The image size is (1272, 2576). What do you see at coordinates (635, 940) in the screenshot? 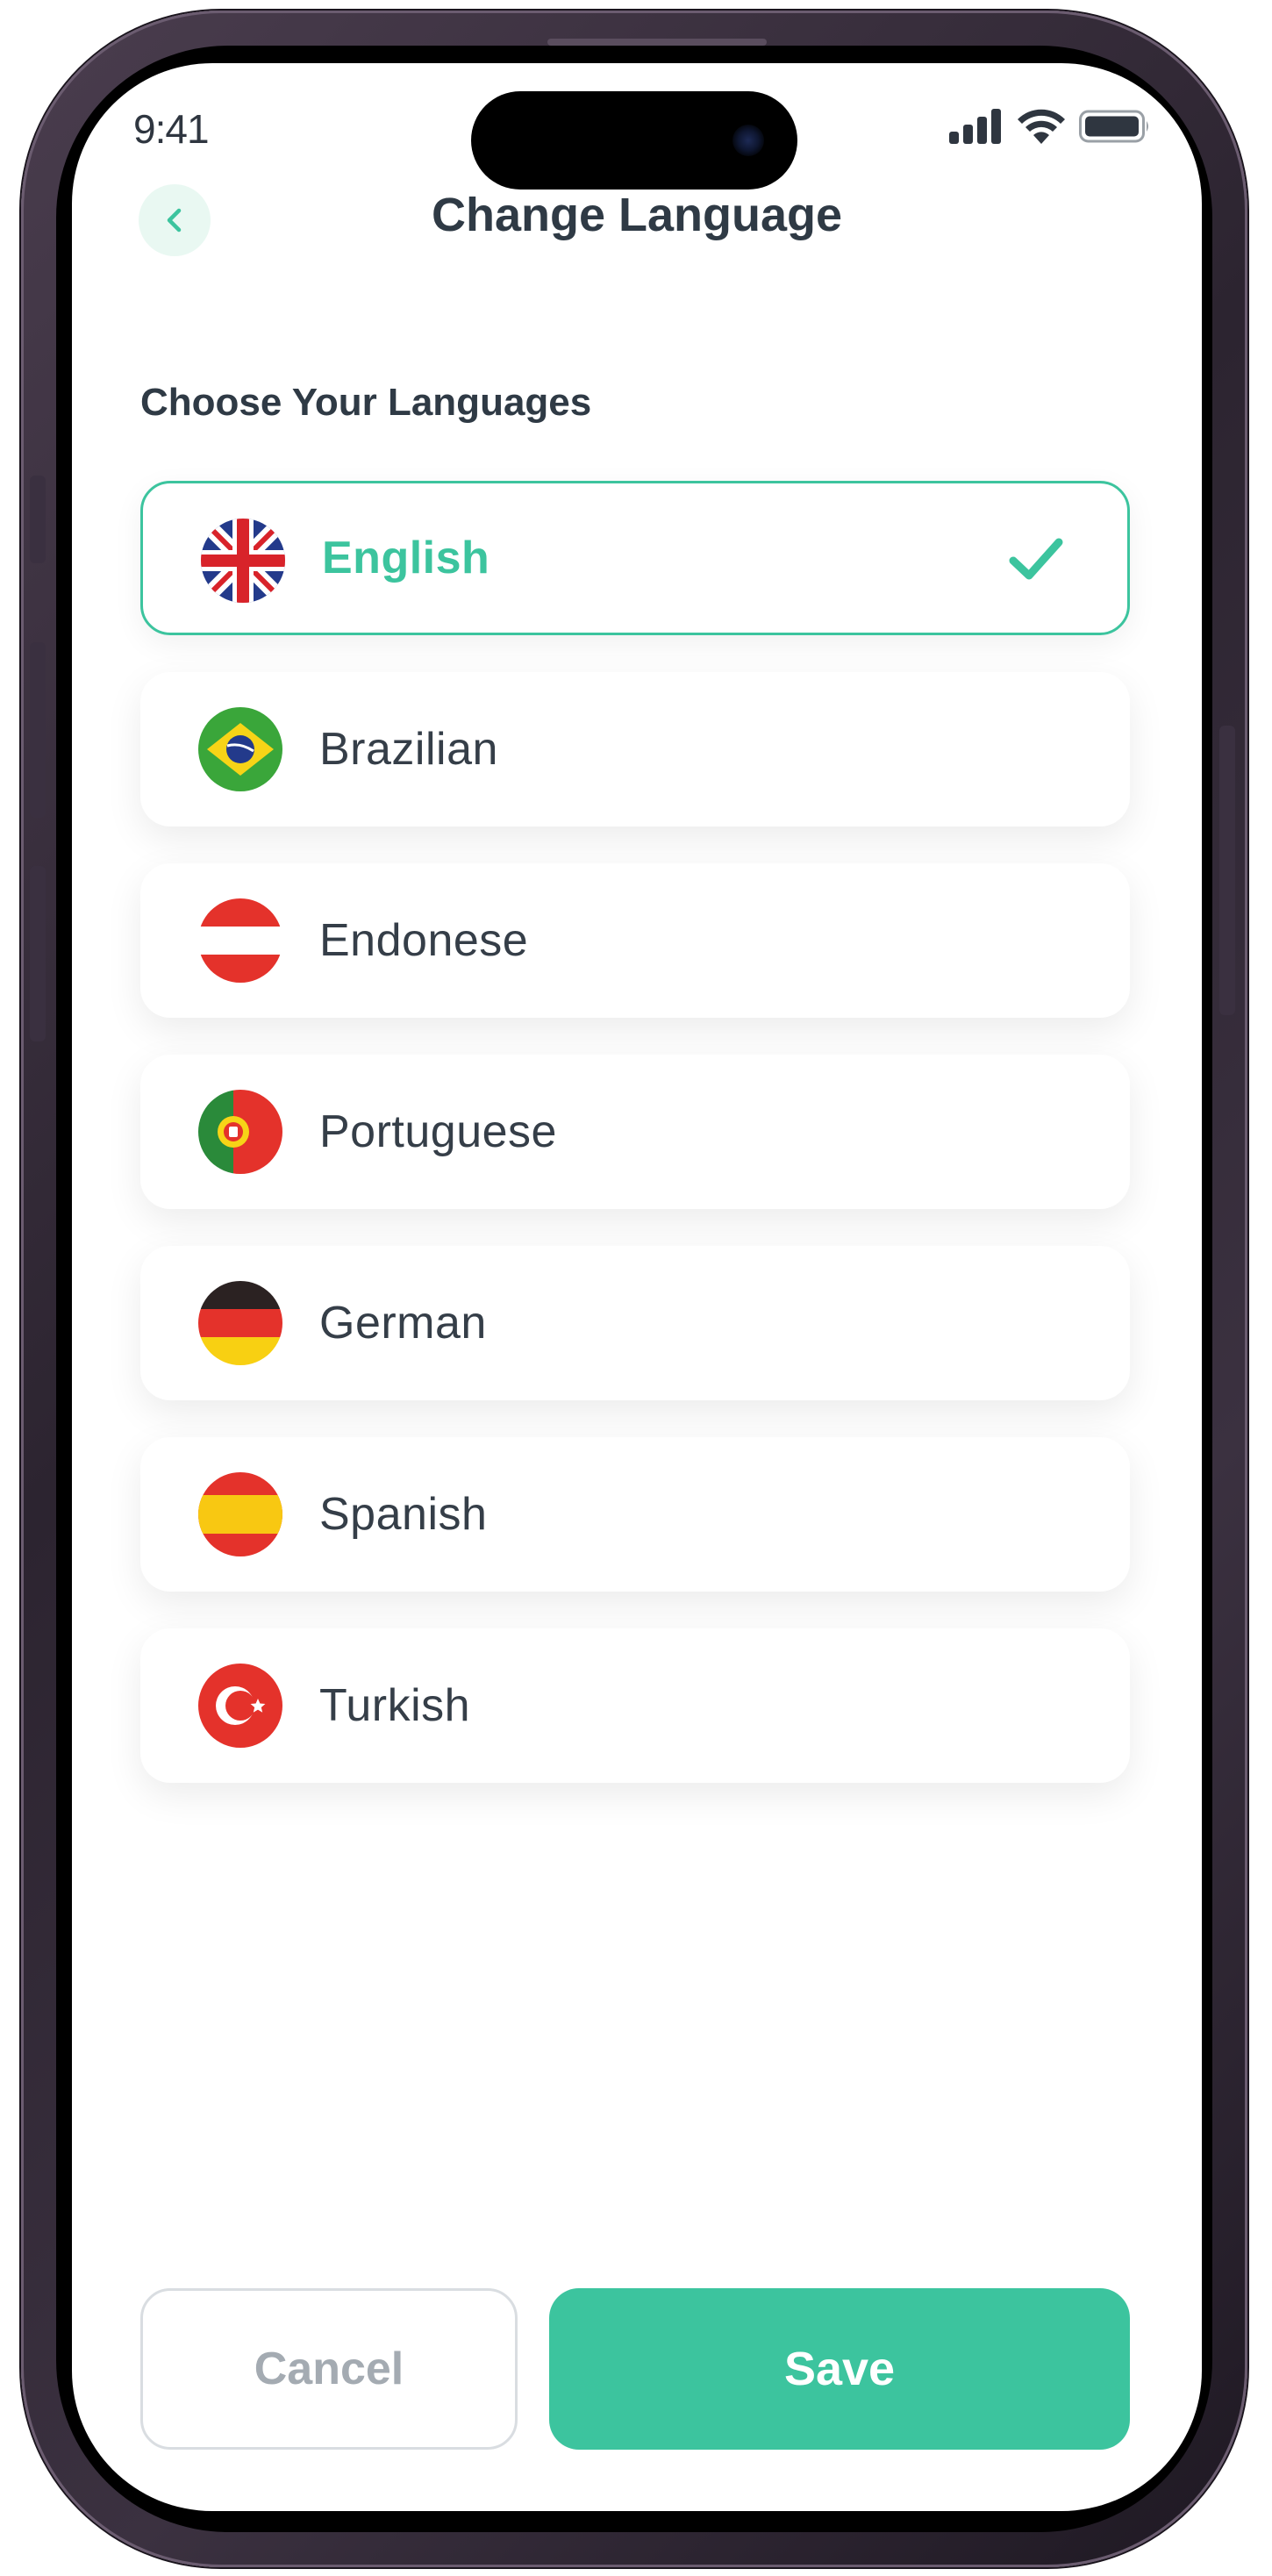
I see `language-option-endonese: Endonese` at bounding box center [635, 940].